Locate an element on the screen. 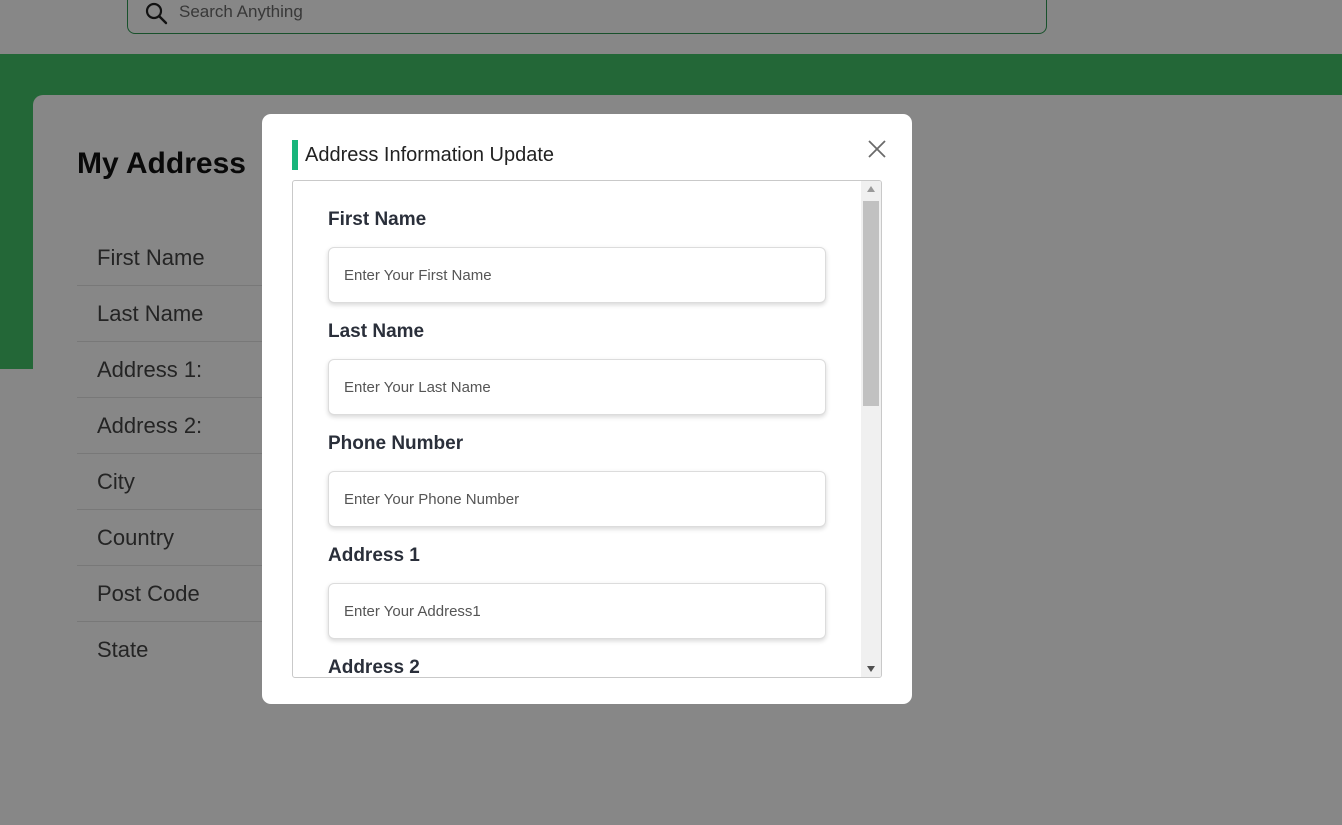 This screenshot has height=825, width=1342. last-name-input is located at coordinates (577, 387).